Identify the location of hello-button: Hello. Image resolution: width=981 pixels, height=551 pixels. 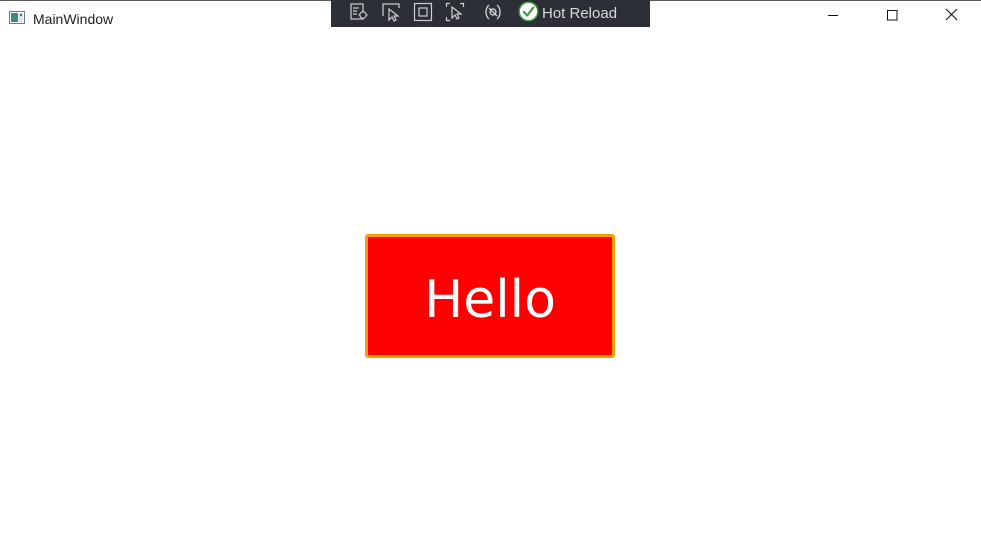
(490, 296).